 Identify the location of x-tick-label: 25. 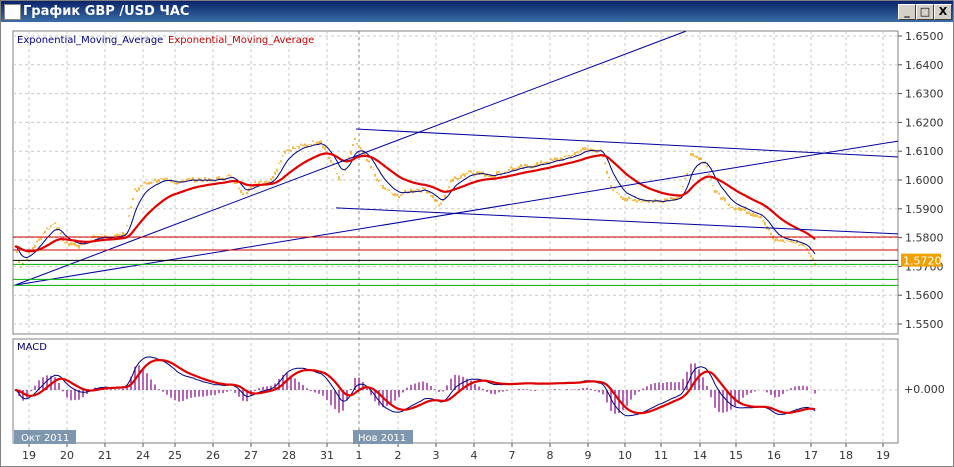
(175, 455).